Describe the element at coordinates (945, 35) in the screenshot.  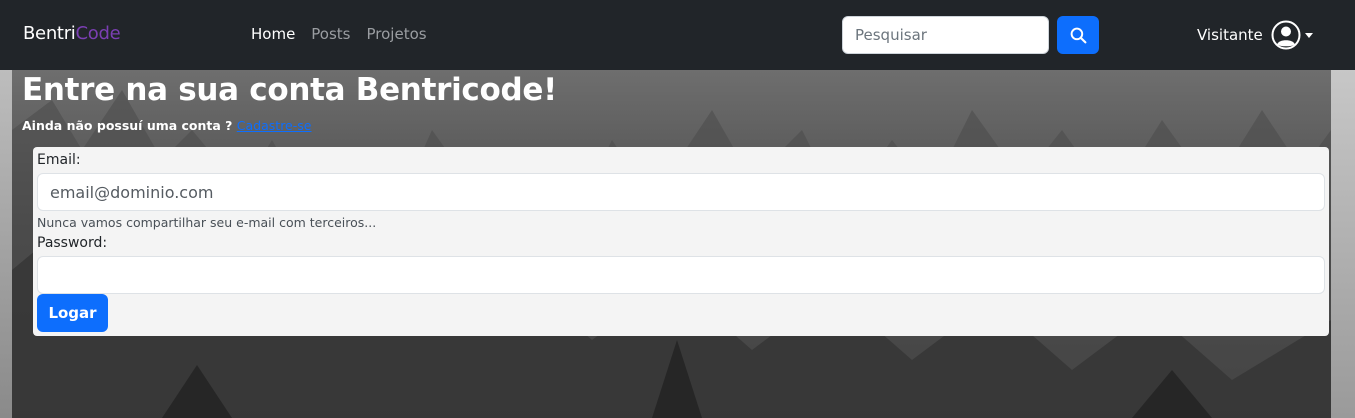
I see `search-input` at that location.